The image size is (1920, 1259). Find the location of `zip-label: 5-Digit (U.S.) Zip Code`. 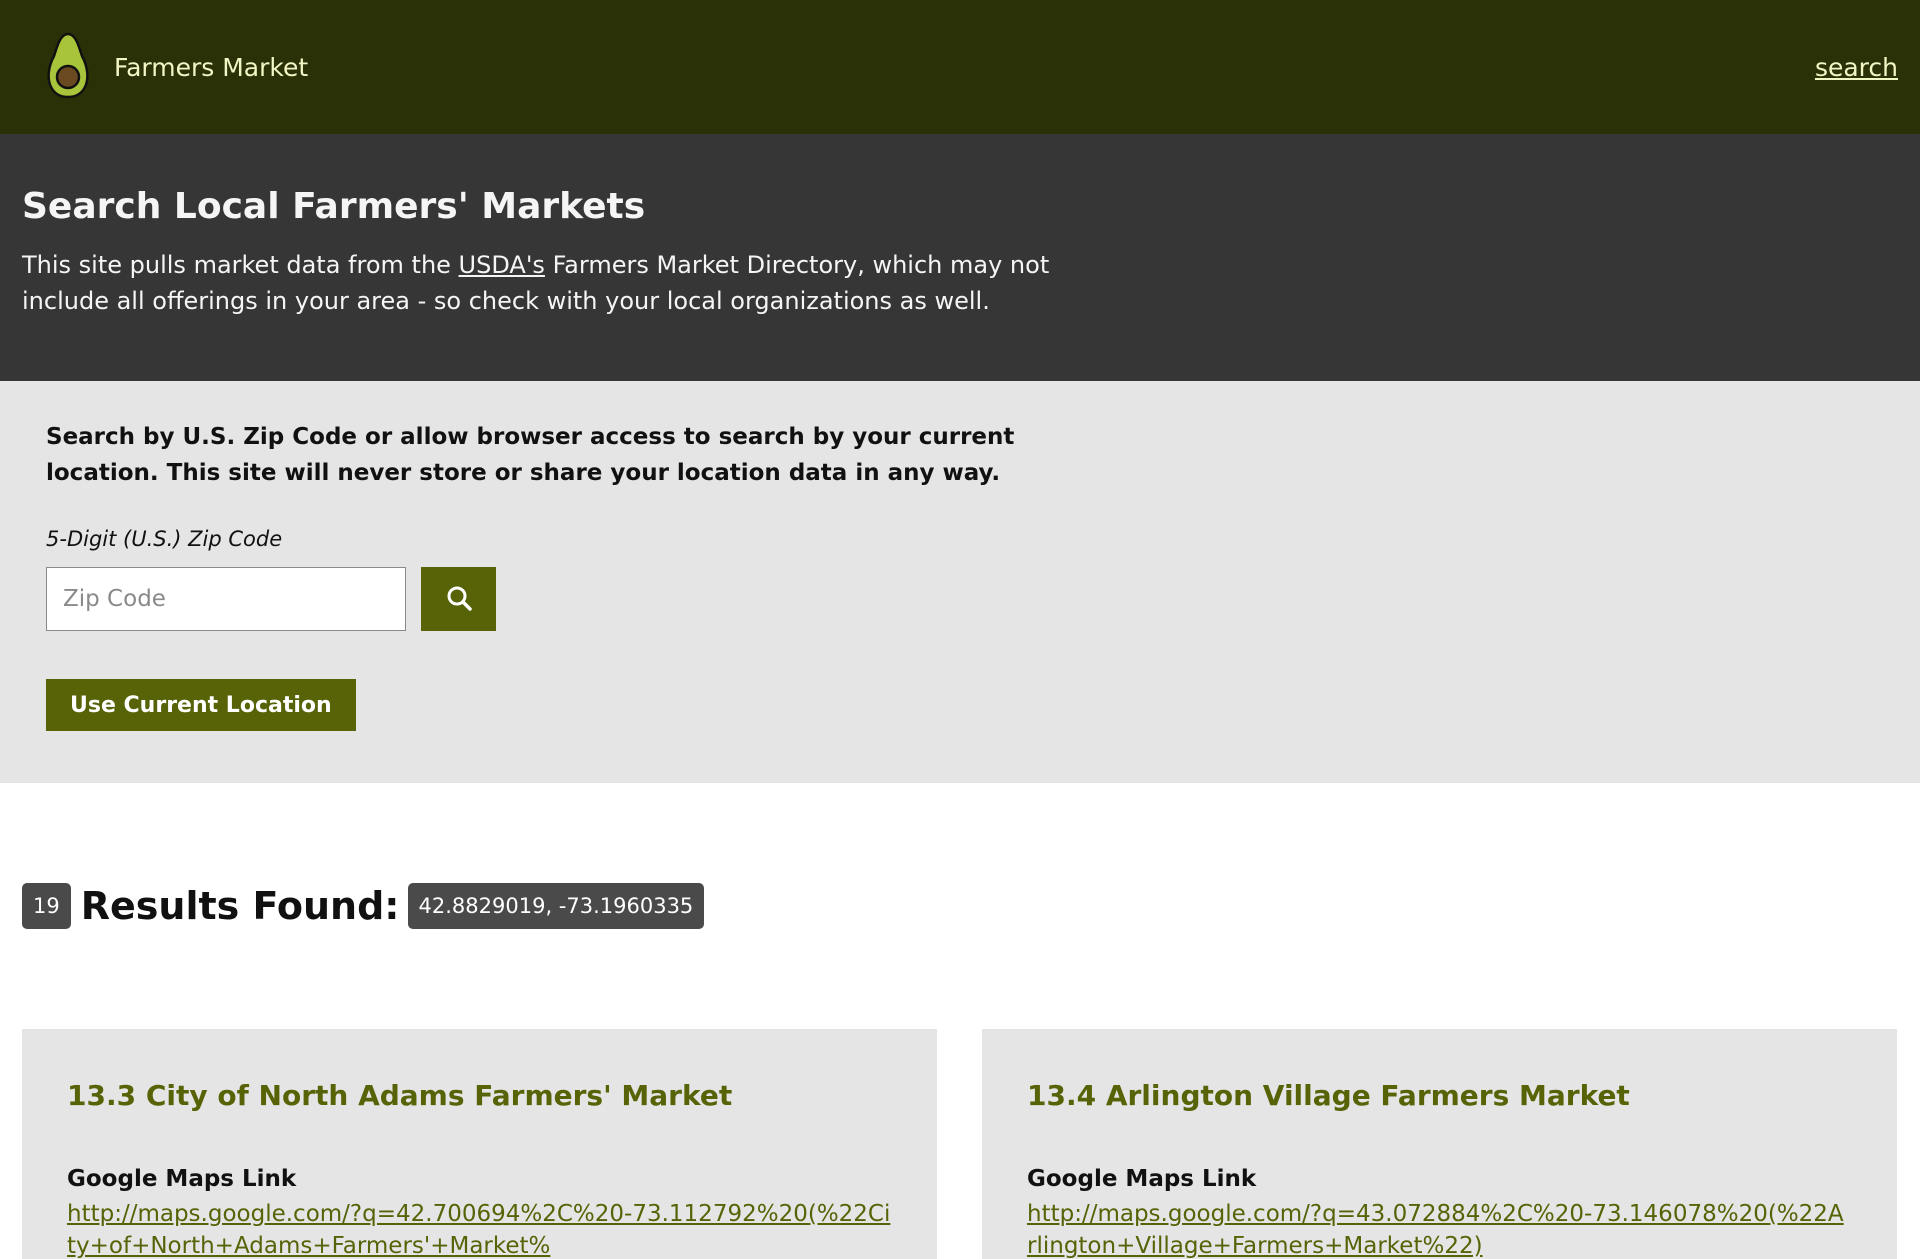

zip-label: 5-Digit (U.S.) Zip Code is located at coordinates (164, 539).